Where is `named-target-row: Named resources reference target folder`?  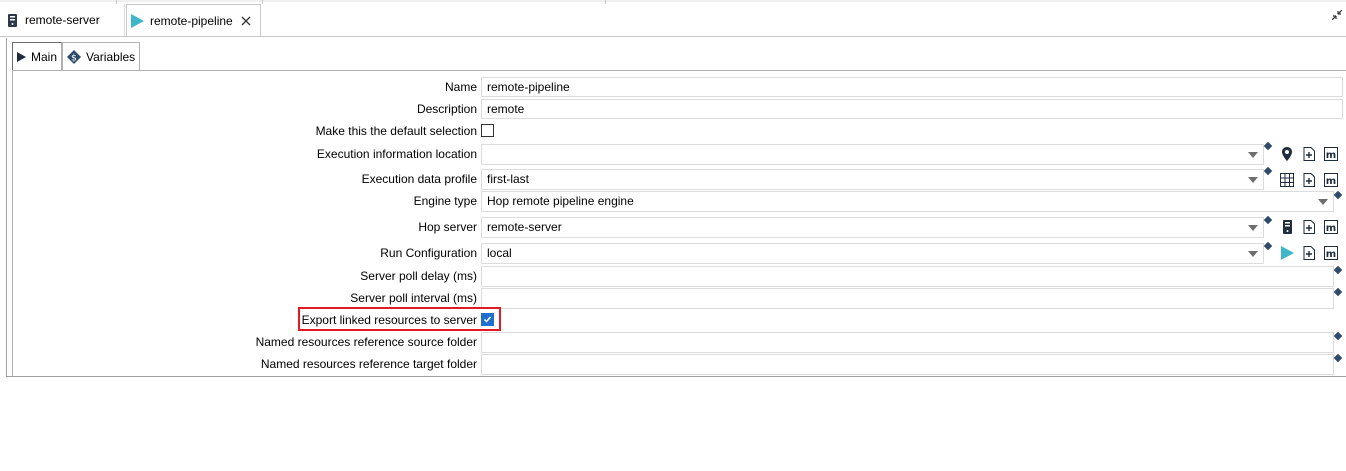 named-target-row: Named resources reference target folder is located at coordinates (673, 364).